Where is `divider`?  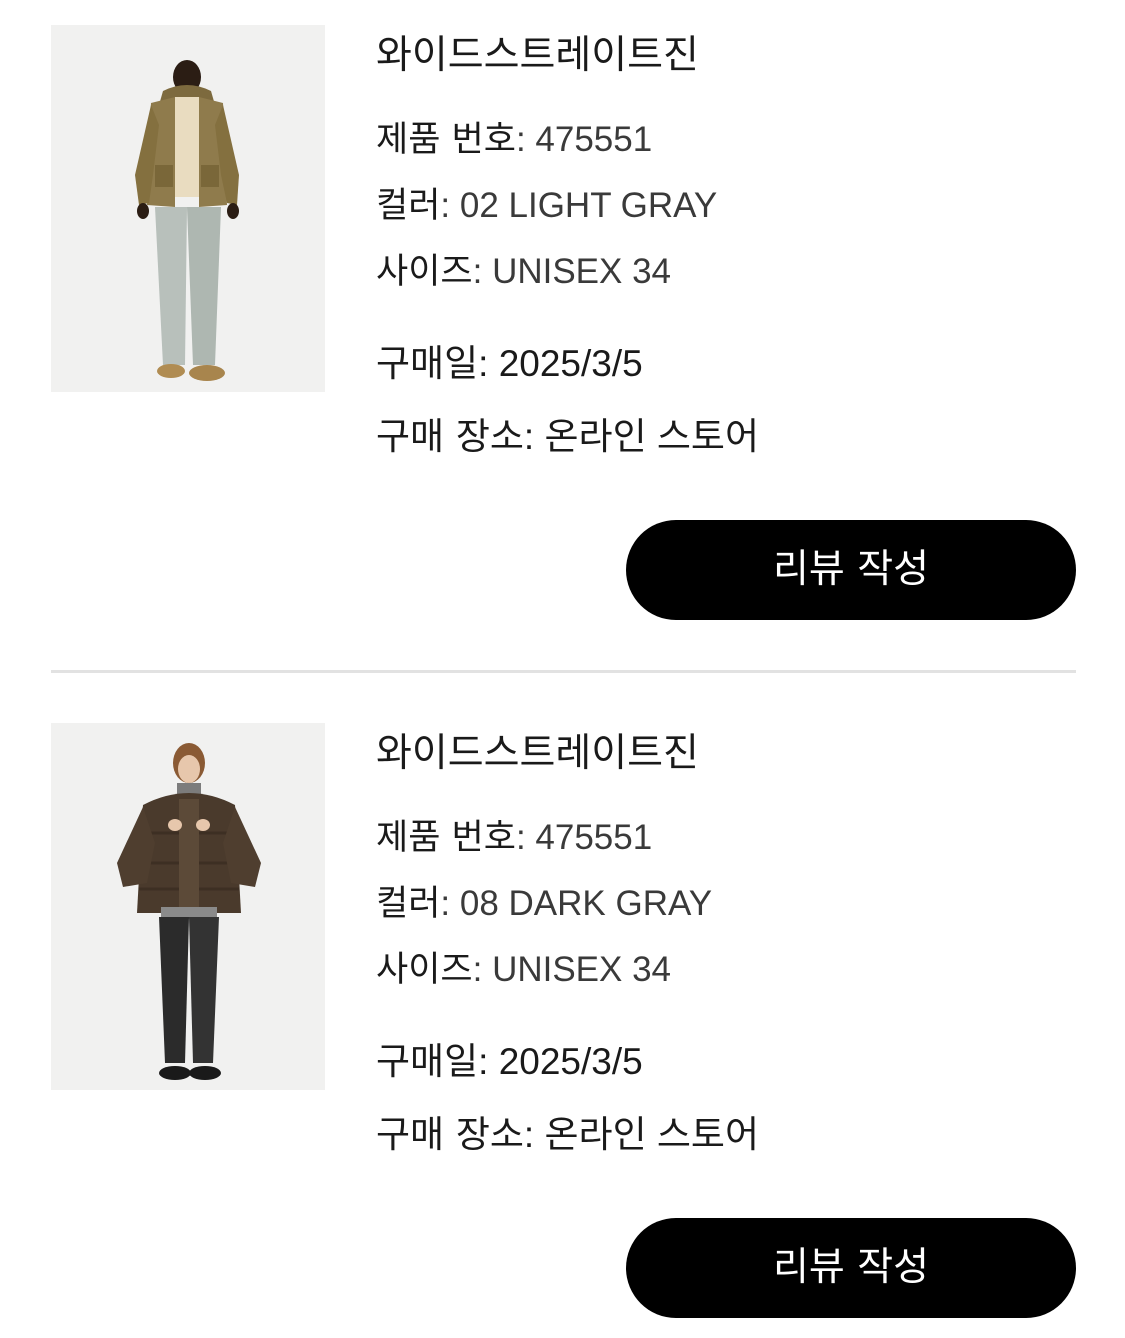 divider is located at coordinates (563, 671).